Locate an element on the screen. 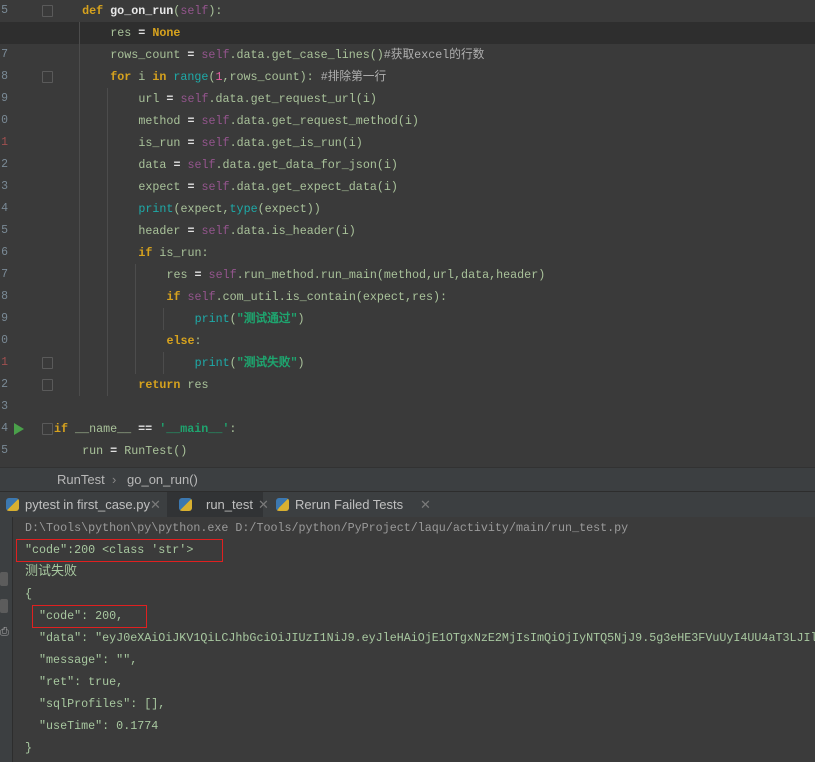  code-line: print("测试失败") is located at coordinates (250, 363).